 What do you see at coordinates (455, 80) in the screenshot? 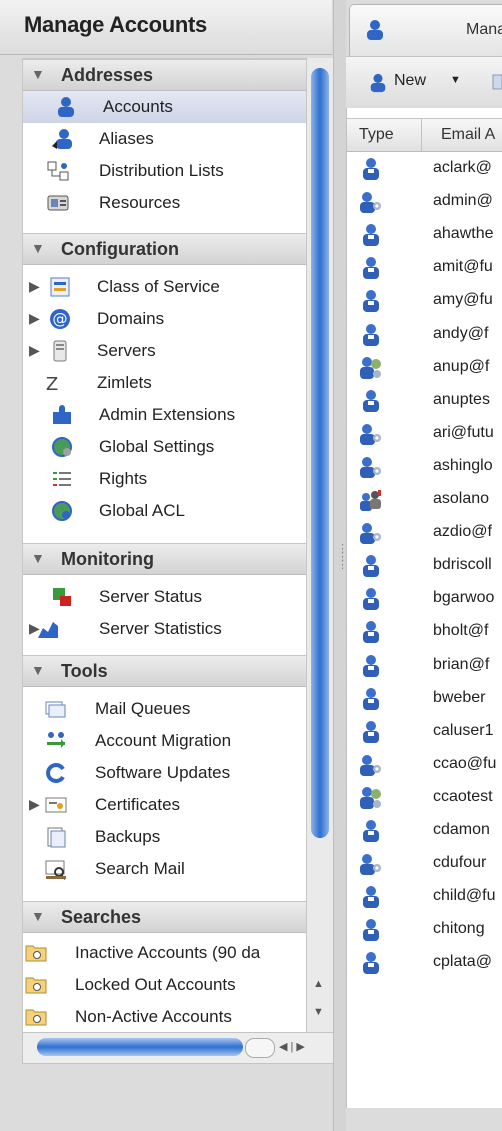
I see `chevron-down-icon: ▼` at bounding box center [455, 80].